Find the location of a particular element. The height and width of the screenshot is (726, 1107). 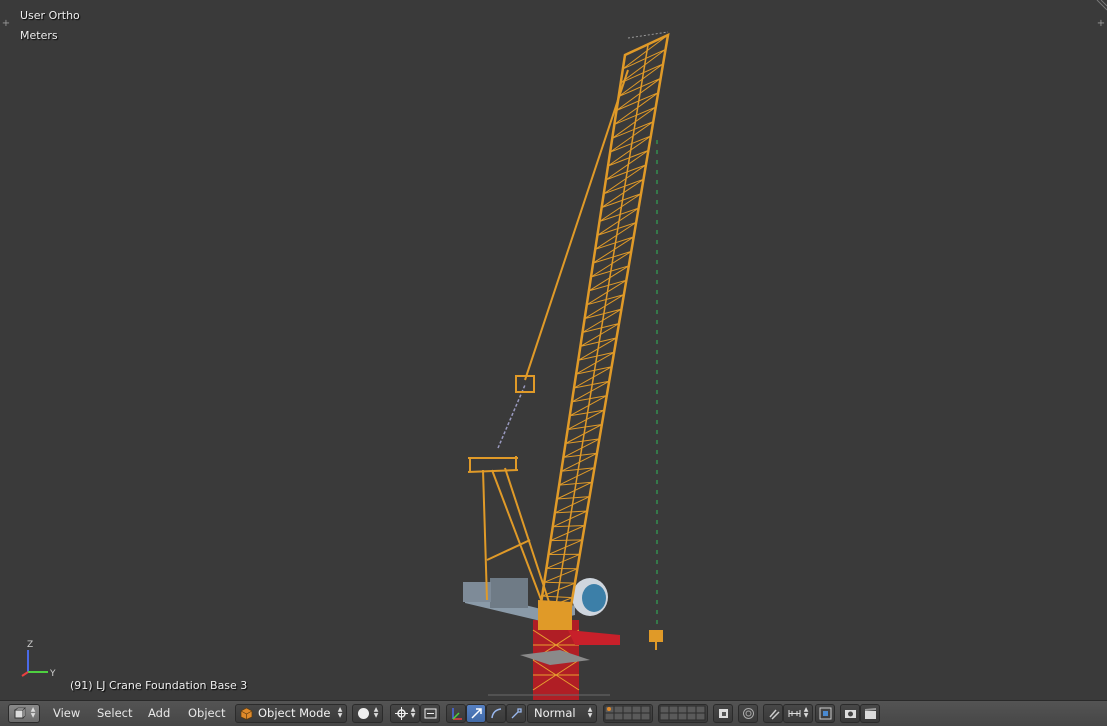

lock-layers-icon is located at coordinates (723, 713).